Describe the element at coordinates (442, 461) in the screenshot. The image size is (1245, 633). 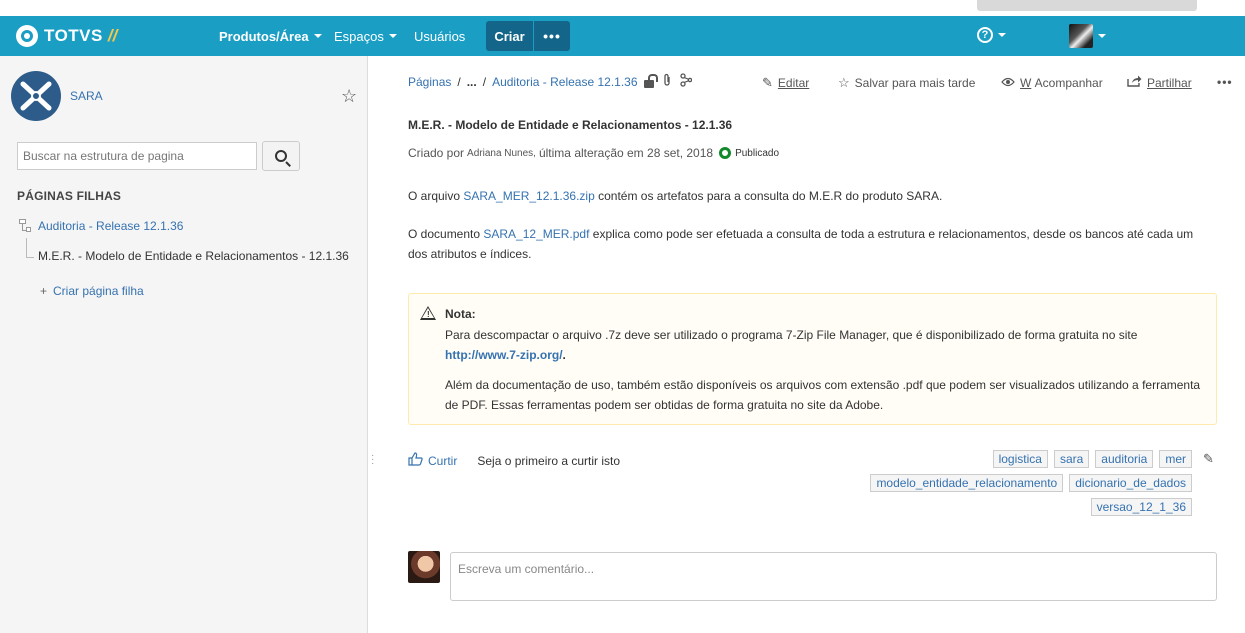
I see `like-button: Curtir` at that location.